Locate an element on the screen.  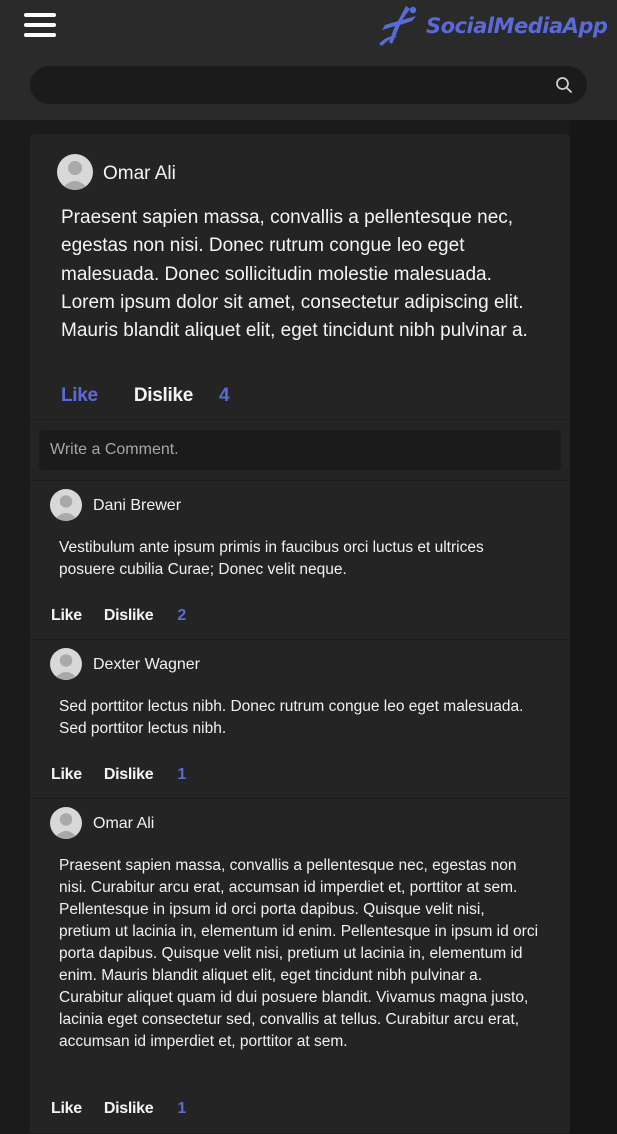
comment-input is located at coordinates (300, 450).